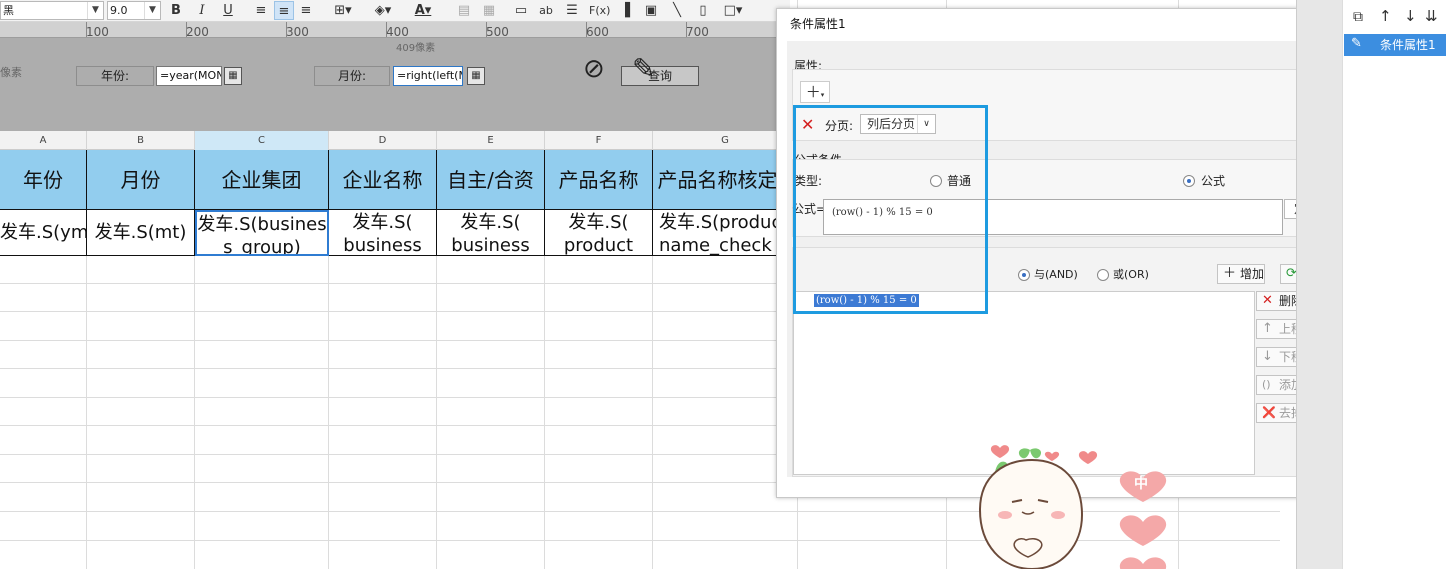  What do you see at coordinates (599, 233) in the screenshot?
I see `data-cell: 发车.S(product` at bounding box center [599, 233].